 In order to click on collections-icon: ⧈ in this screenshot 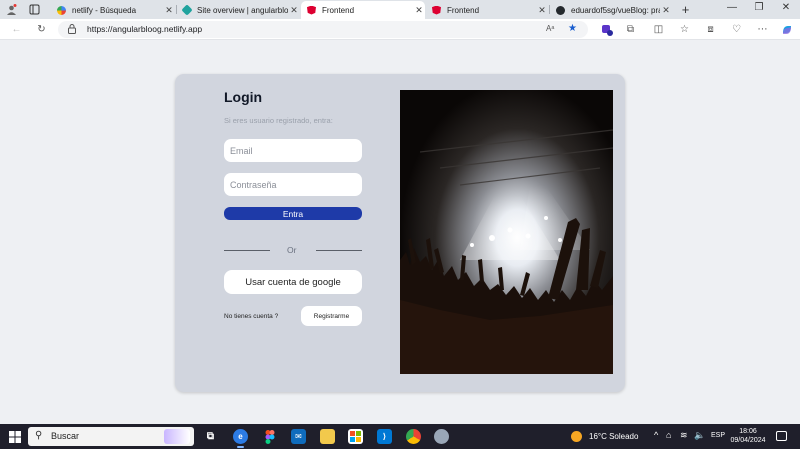, I will do `click(710, 29)`.